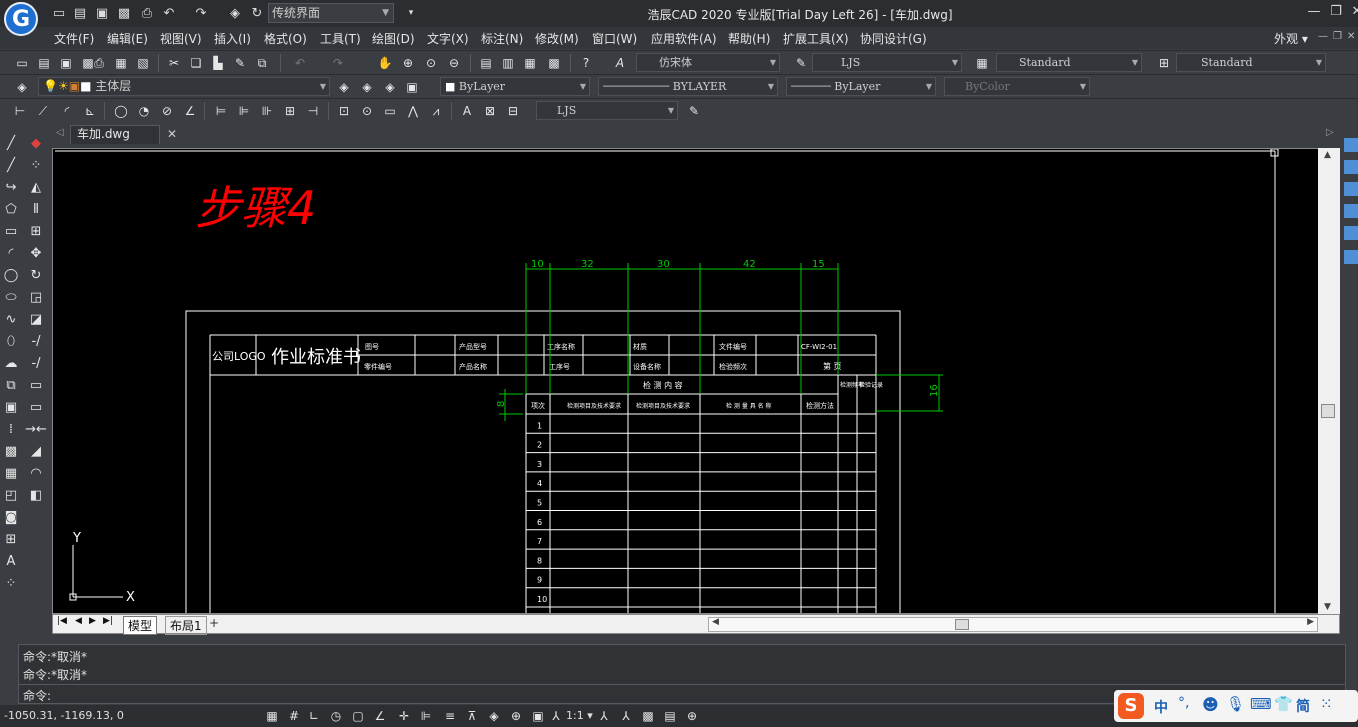 The image size is (1358, 727). What do you see at coordinates (408, 63) in the screenshot?
I see `zoom-realtime-icon: ⊕` at bounding box center [408, 63].